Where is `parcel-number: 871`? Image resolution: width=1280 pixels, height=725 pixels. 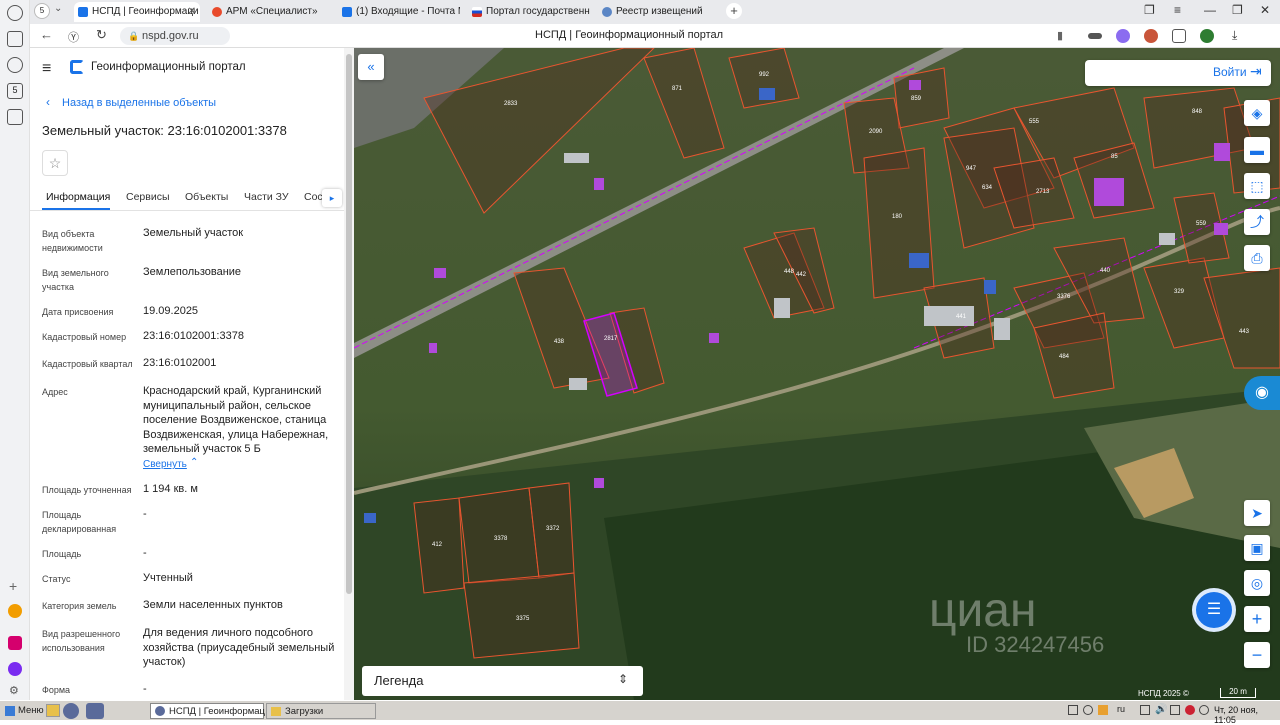 parcel-number: 871 is located at coordinates (677, 89).